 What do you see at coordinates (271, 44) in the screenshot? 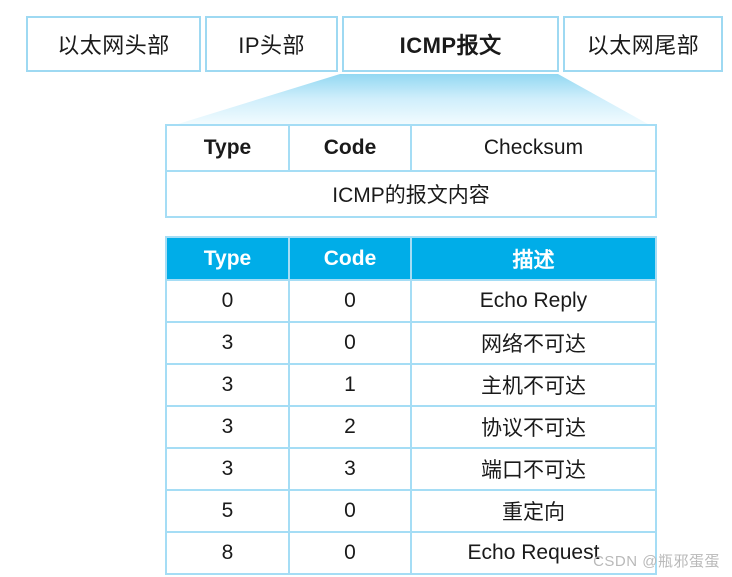
I see `frame-cell-ip-header: IP头部` at bounding box center [271, 44].